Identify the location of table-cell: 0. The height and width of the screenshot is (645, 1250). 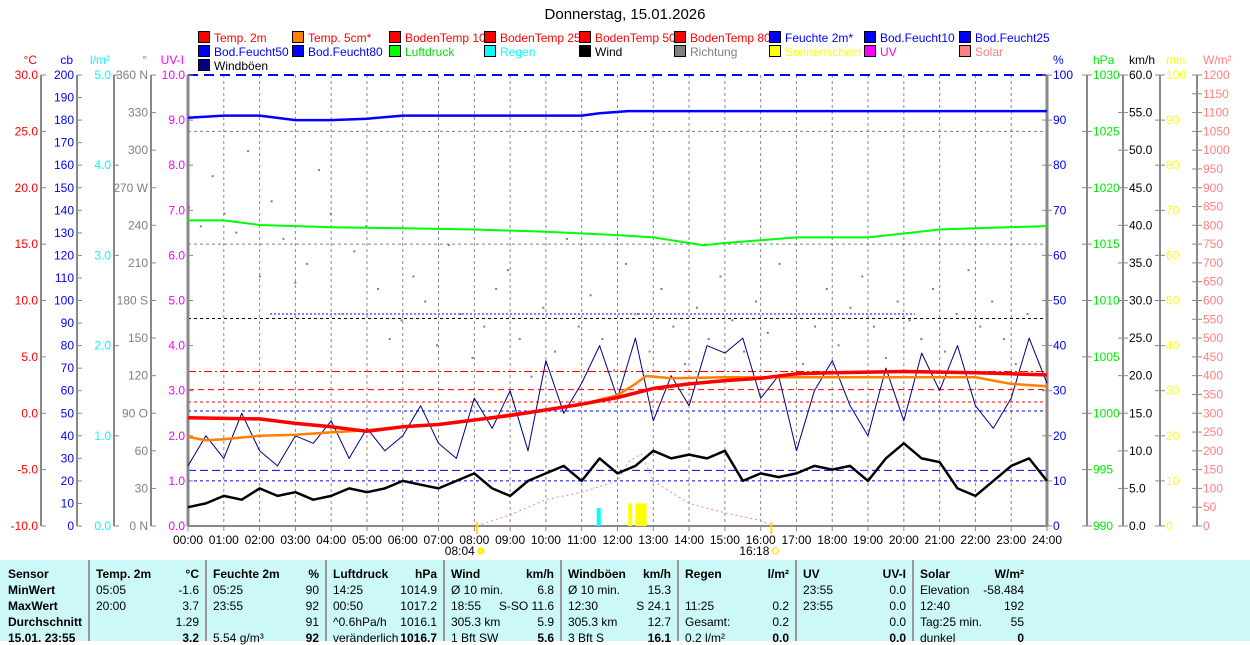
(1020, 638).